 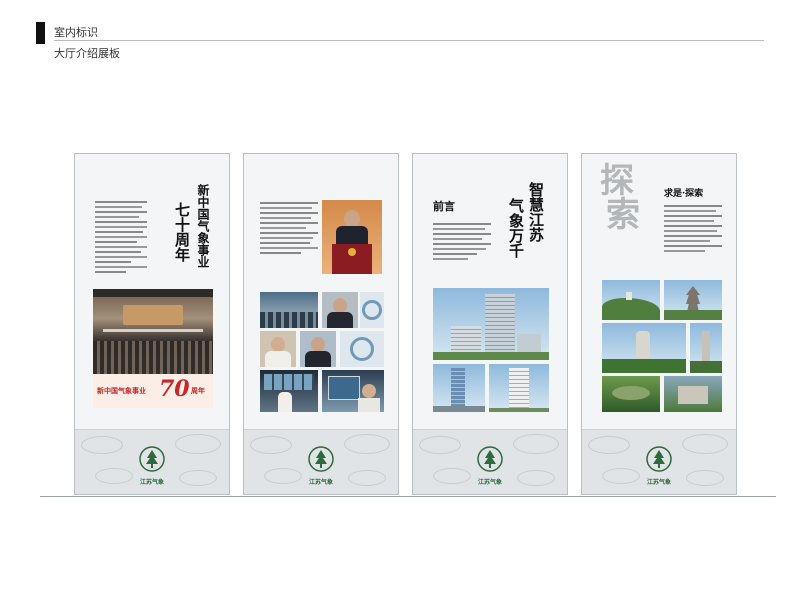 What do you see at coordinates (198, 390) in the screenshot?
I see `banner-suffix: 周年` at bounding box center [198, 390].